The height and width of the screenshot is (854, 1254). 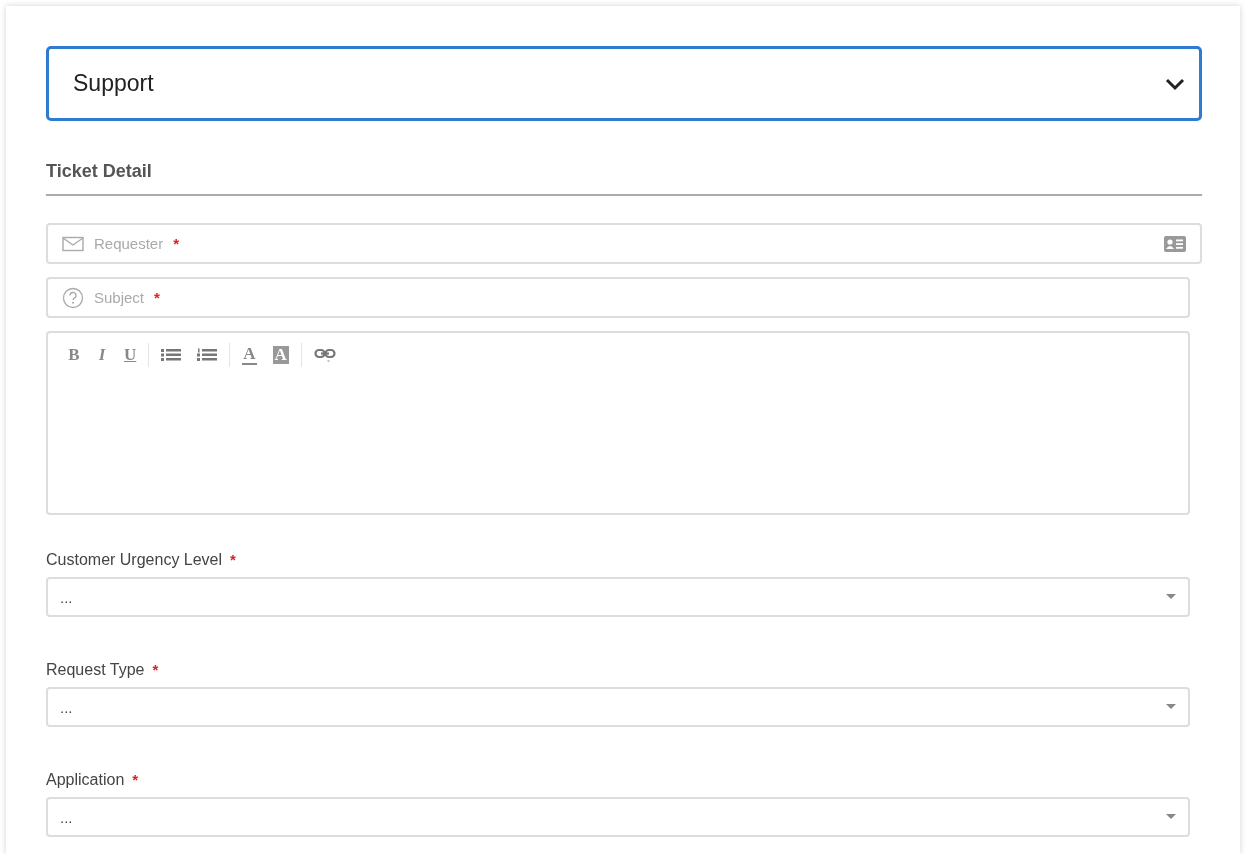 I want to click on field-label: Request Type, so click(x=95, y=670).